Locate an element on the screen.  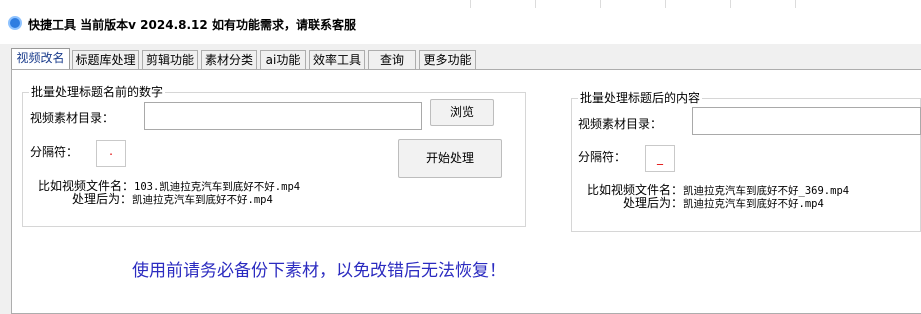
left-example-label2: 处理后为： is located at coordinates (102, 199).